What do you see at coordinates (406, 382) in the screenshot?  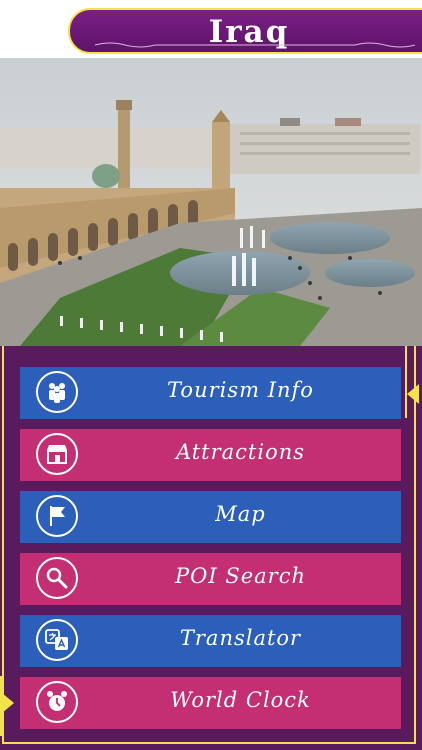 I see `accent-edge-right` at bounding box center [406, 382].